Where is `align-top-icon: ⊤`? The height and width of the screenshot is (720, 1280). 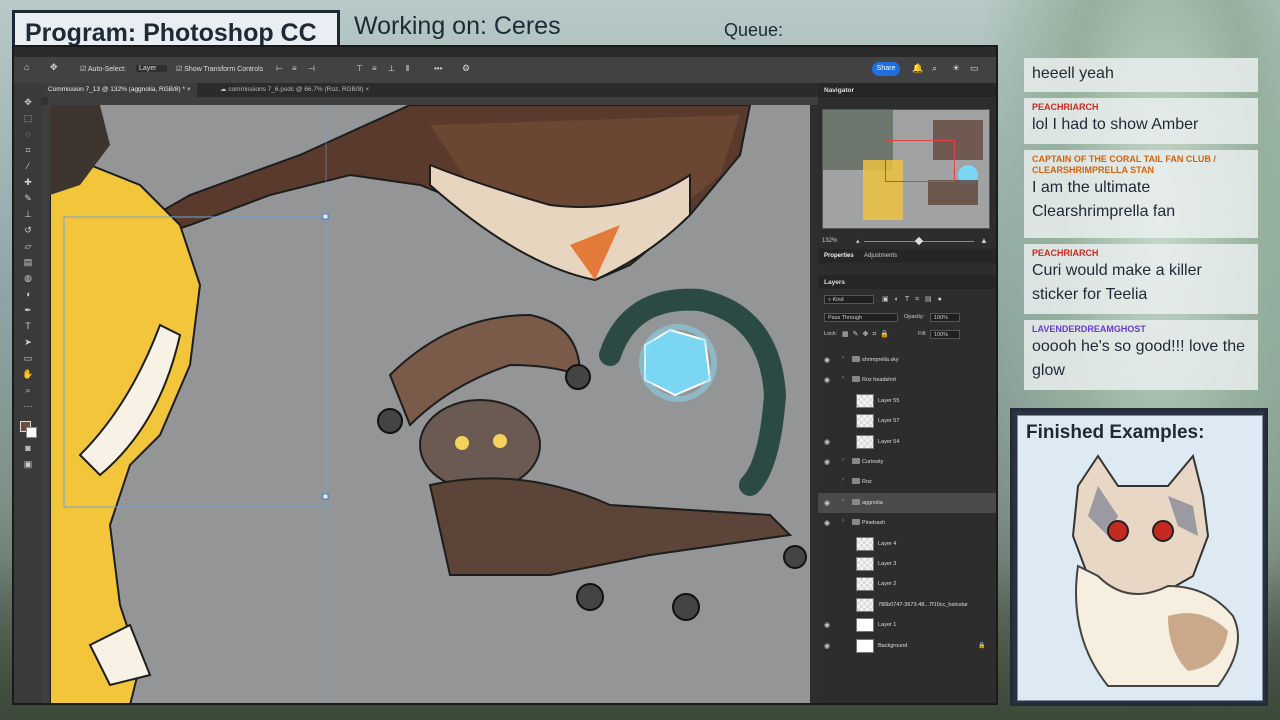 align-top-icon: ⊤ is located at coordinates (359, 68).